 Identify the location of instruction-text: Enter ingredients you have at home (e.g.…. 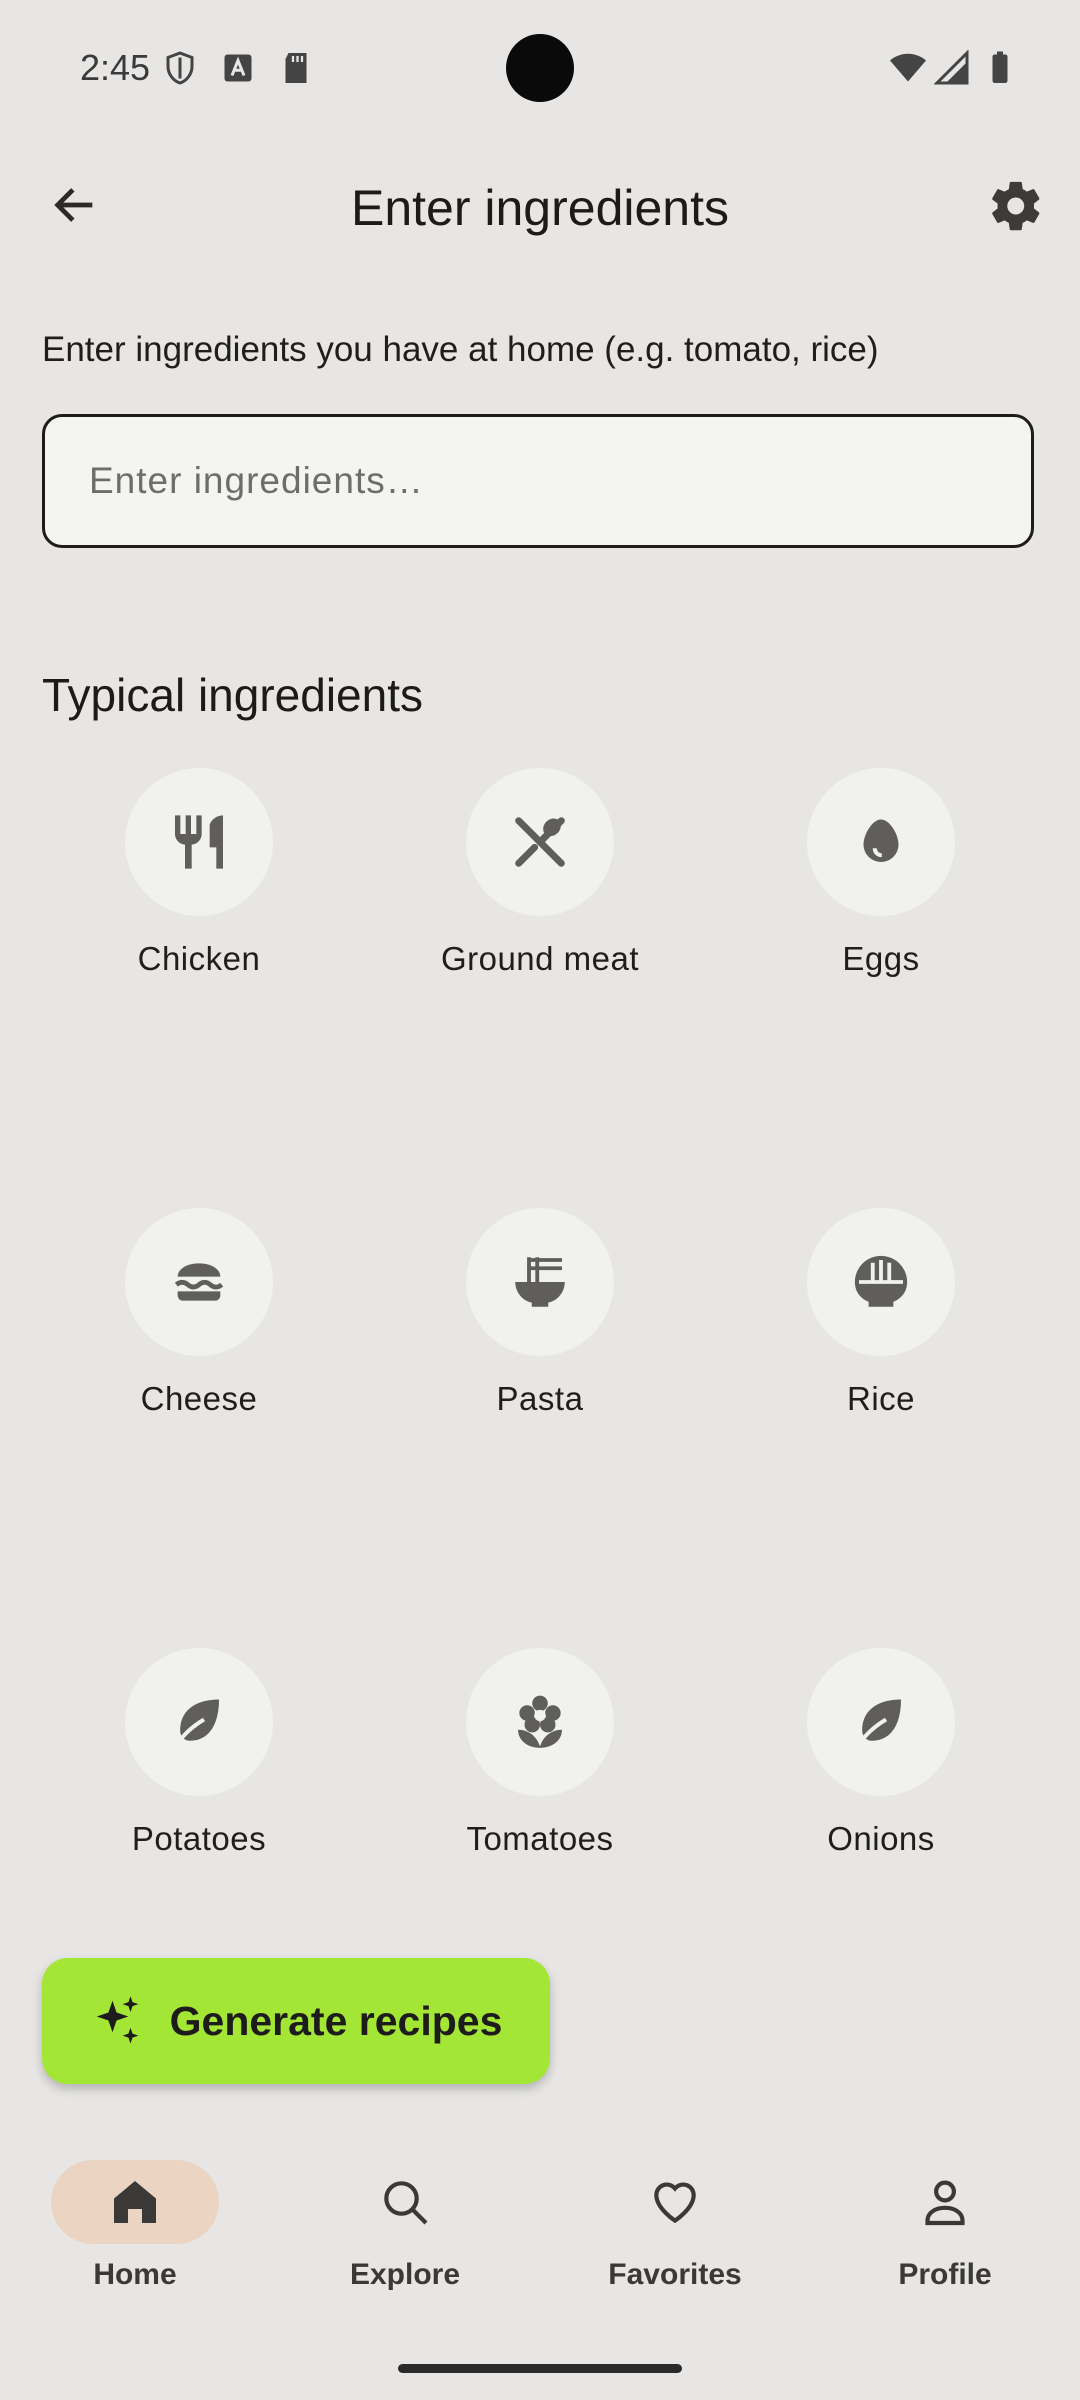
(460, 349).